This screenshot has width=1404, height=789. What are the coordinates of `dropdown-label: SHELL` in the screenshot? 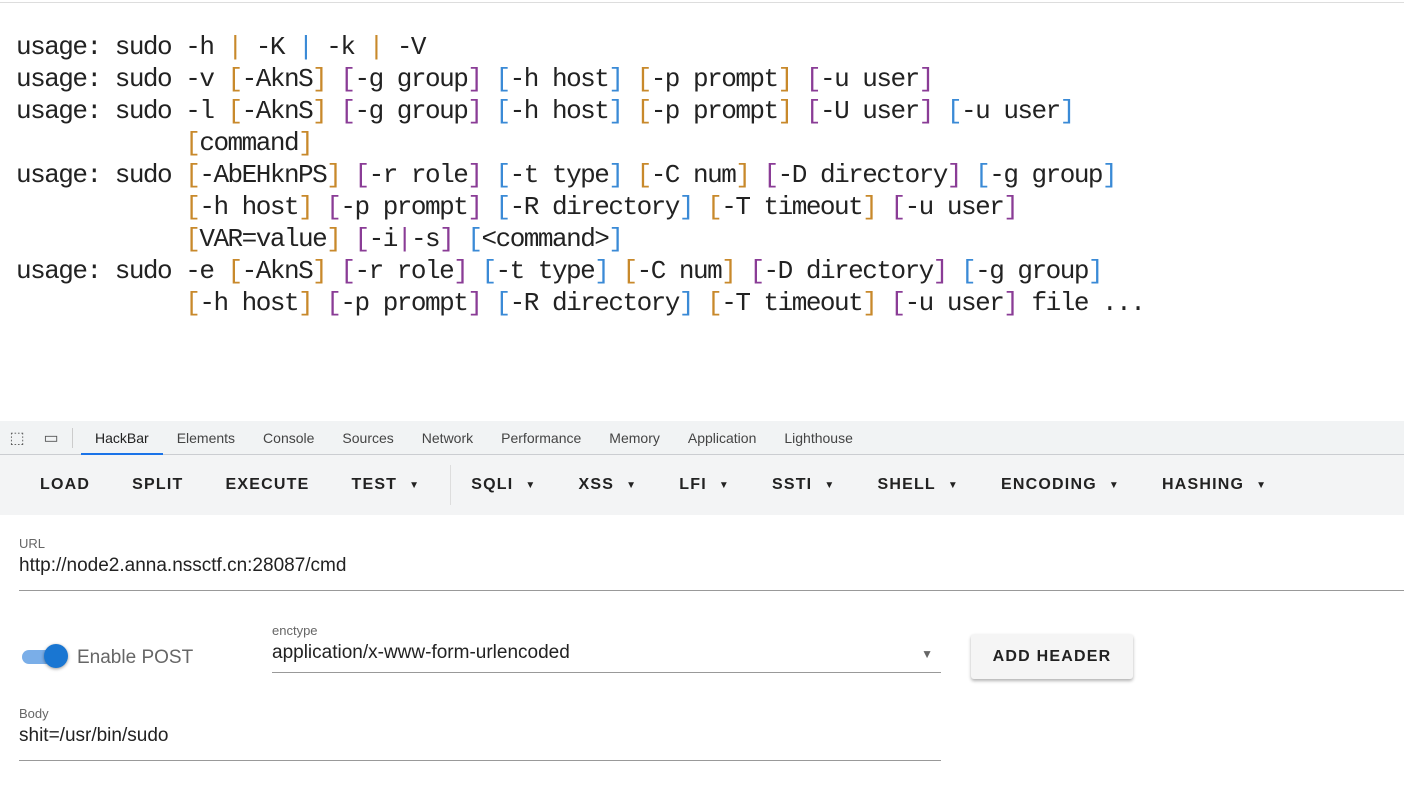 It's located at (906, 484).